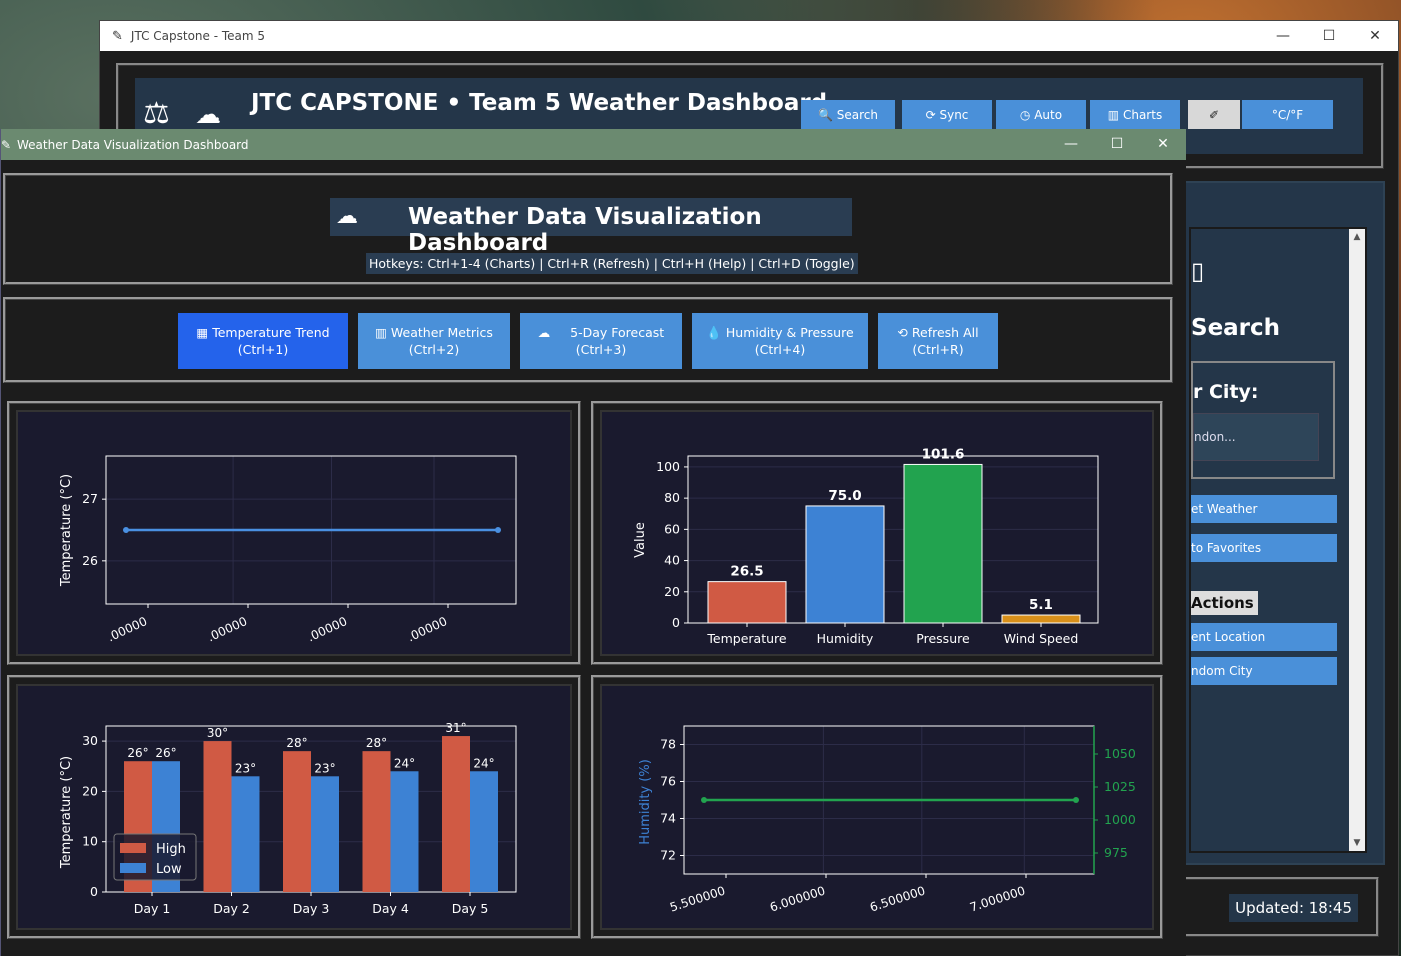  What do you see at coordinates (640, 540) in the screenshot?
I see `metrics-ylabel: Value` at bounding box center [640, 540].